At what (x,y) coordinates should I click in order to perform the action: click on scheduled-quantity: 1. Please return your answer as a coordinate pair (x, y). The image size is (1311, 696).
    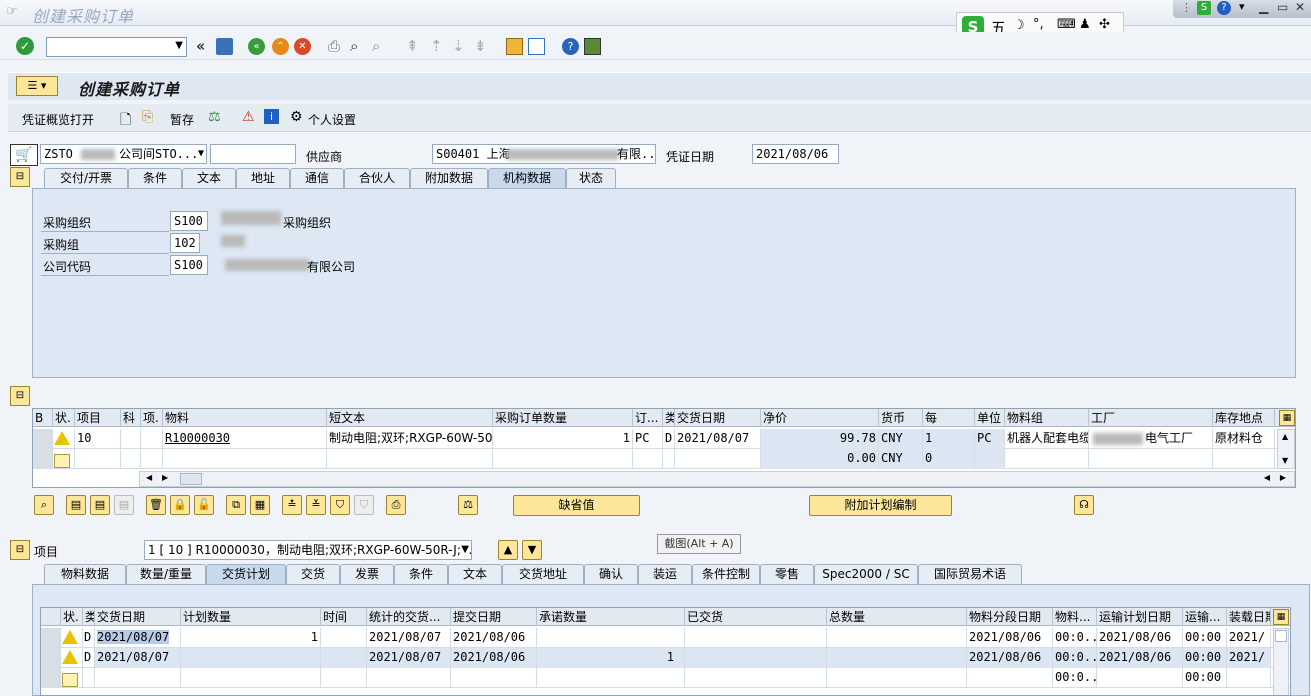
    Looking at the image, I should click on (251, 638).